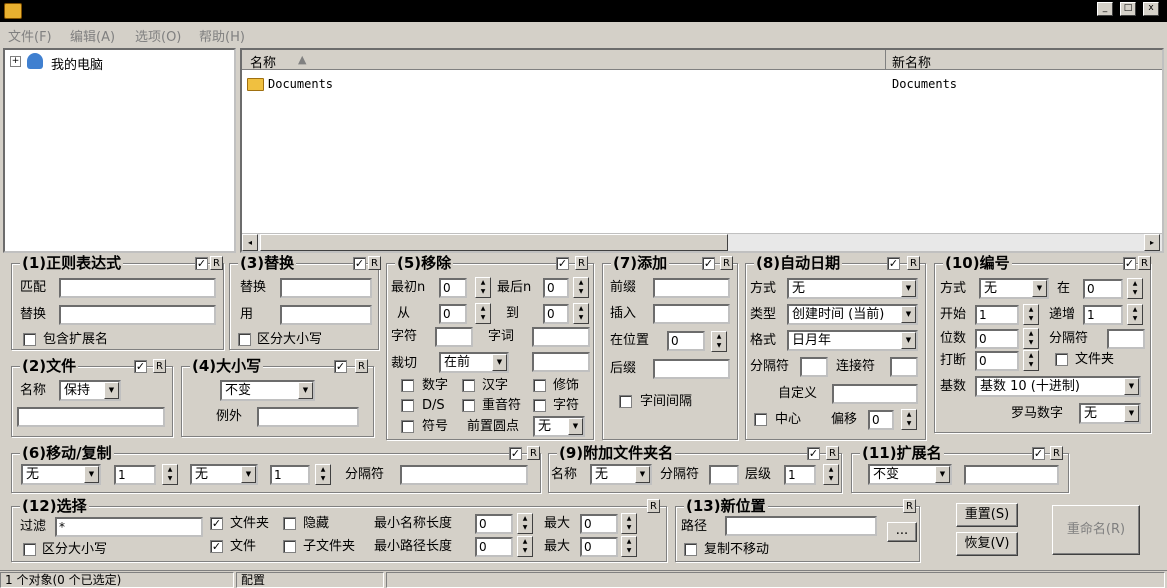  I want to click on date-sep-input, so click(814, 367).